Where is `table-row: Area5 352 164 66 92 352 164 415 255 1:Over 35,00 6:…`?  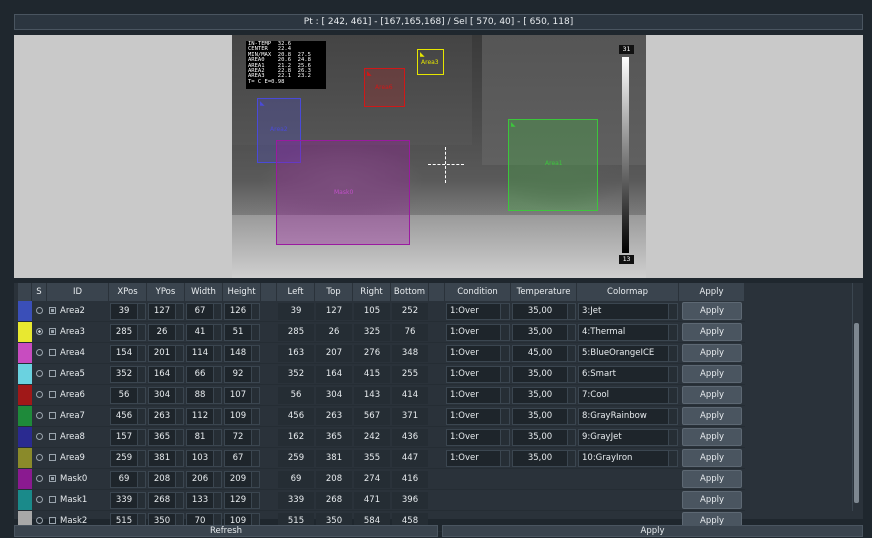
table-row: Area5 352 164 66 92 352 164 415 255 1:Over 35,00 6:… is located at coordinates (381, 374).